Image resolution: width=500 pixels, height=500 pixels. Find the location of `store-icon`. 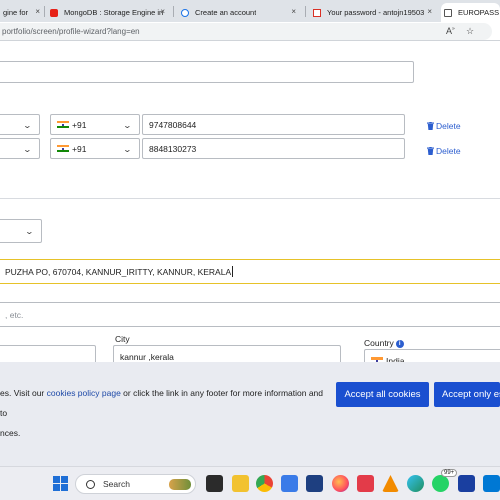

store-icon is located at coordinates (289, 483).